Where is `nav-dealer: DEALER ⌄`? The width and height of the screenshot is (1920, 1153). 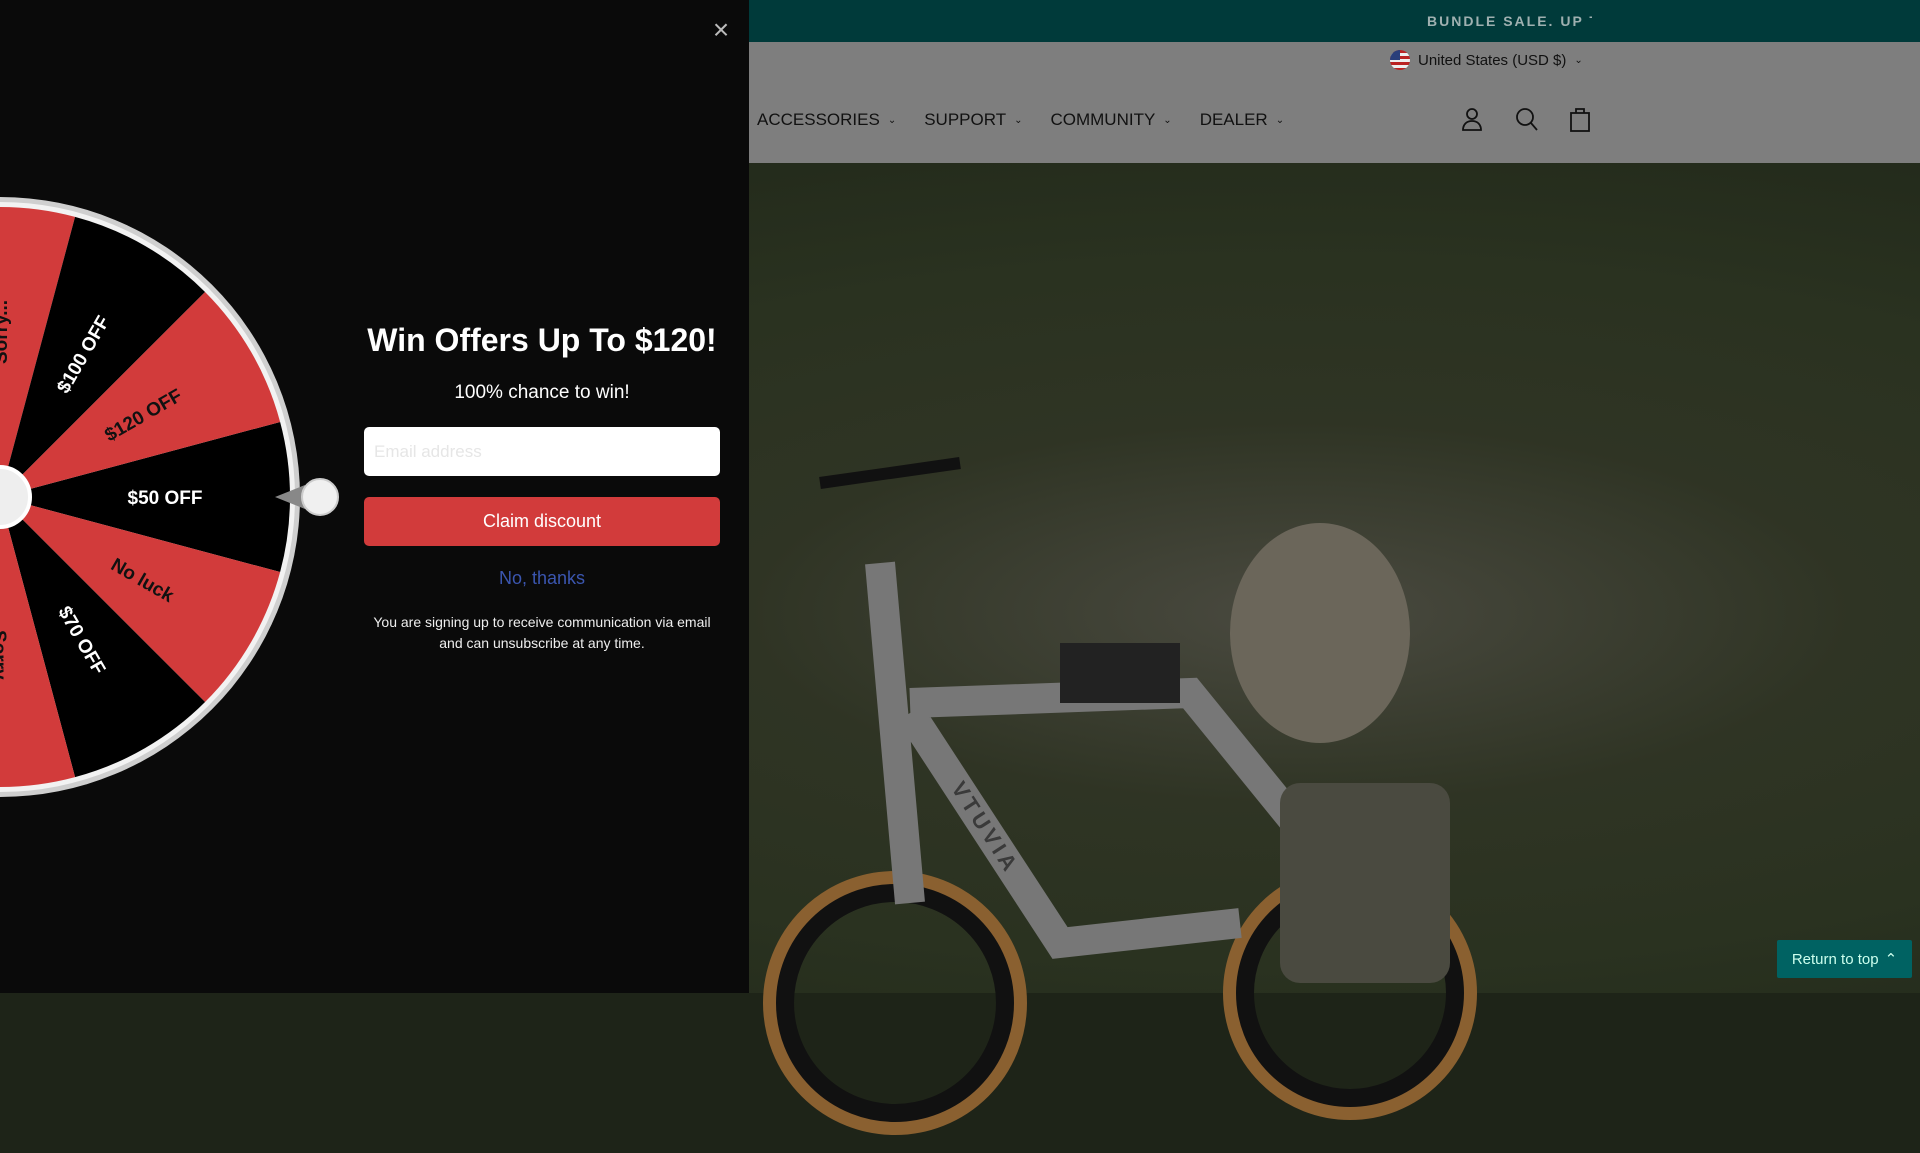 nav-dealer: DEALER ⌄ is located at coordinates (1242, 120).